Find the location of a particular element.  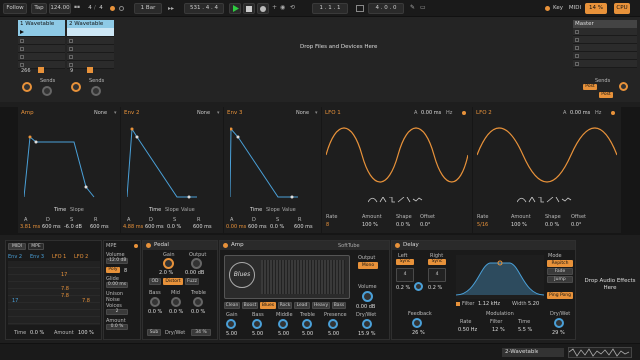

record-button is located at coordinates (263, 8).